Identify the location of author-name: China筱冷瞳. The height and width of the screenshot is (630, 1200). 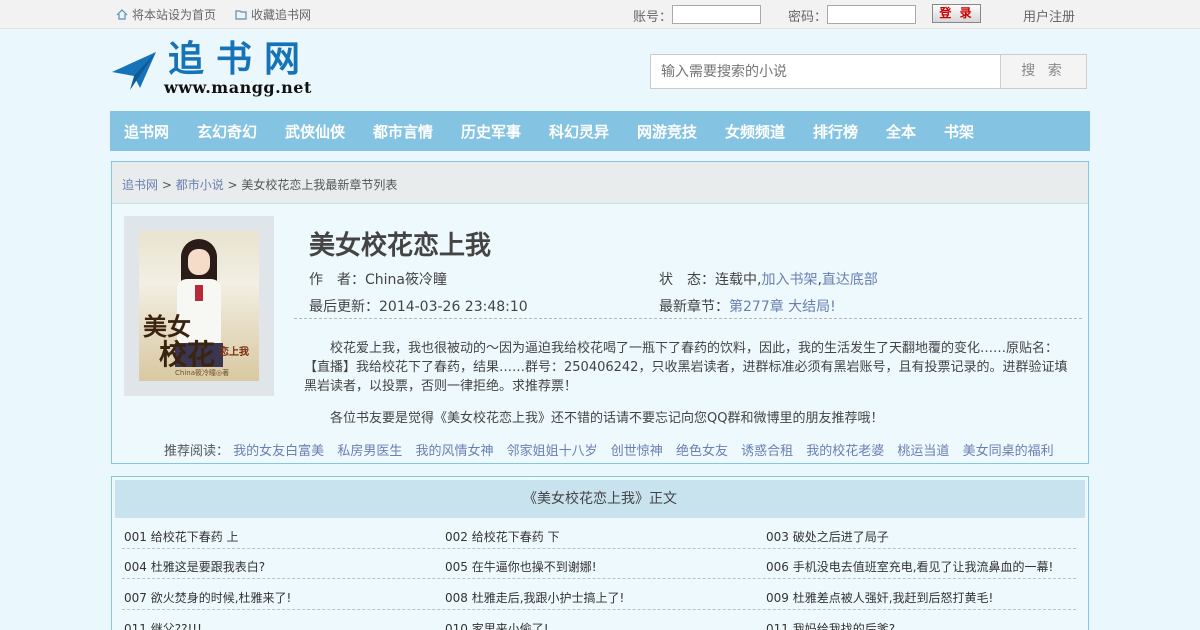
(406, 280).